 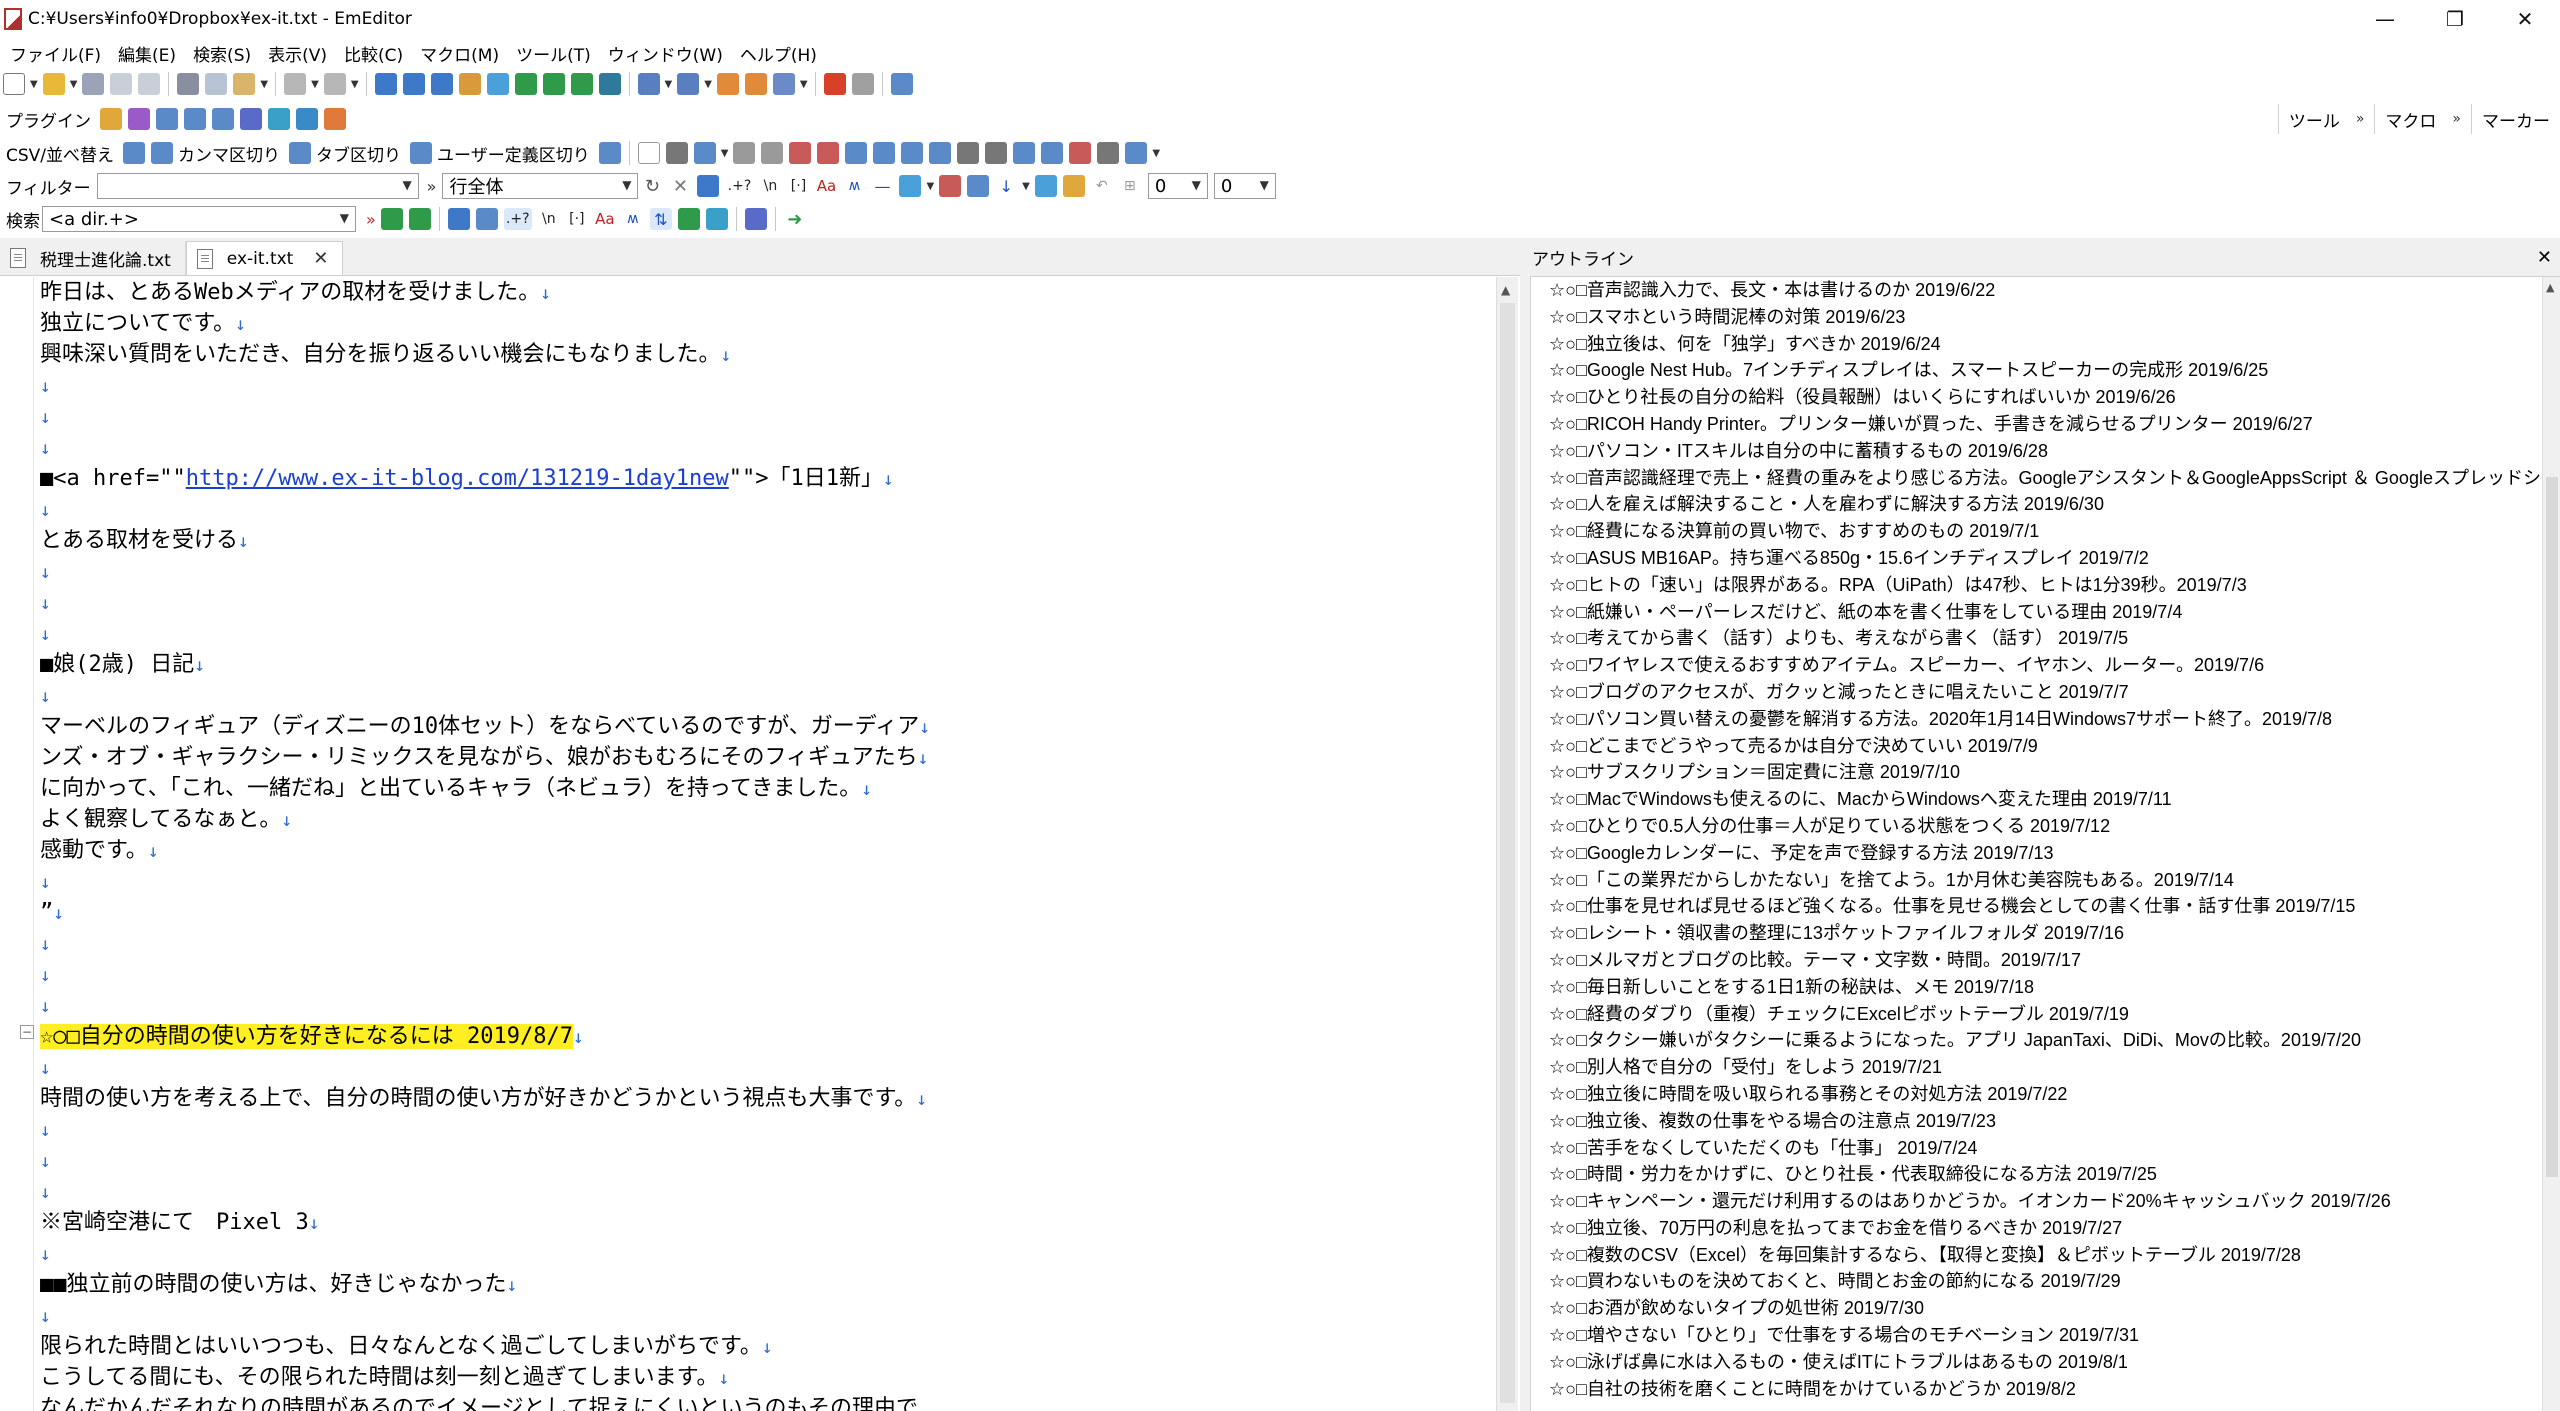 What do you see at coordinates (188, 84) in the screenshot?
I see `cut-icon` at bounding box center [188, 84].